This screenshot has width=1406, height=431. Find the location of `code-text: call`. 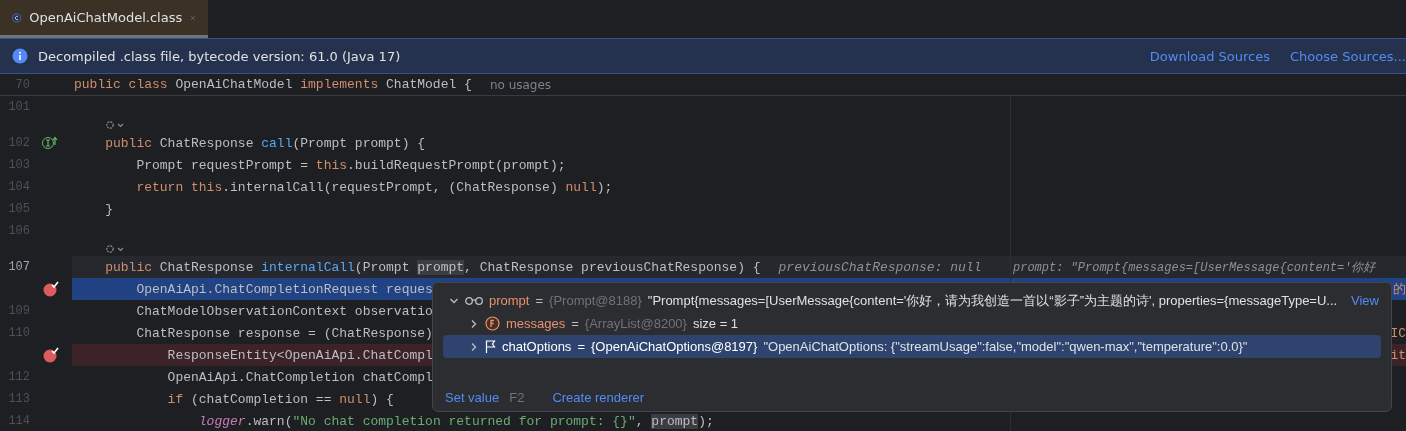

code-text: call is located at coordinates (277, 143).